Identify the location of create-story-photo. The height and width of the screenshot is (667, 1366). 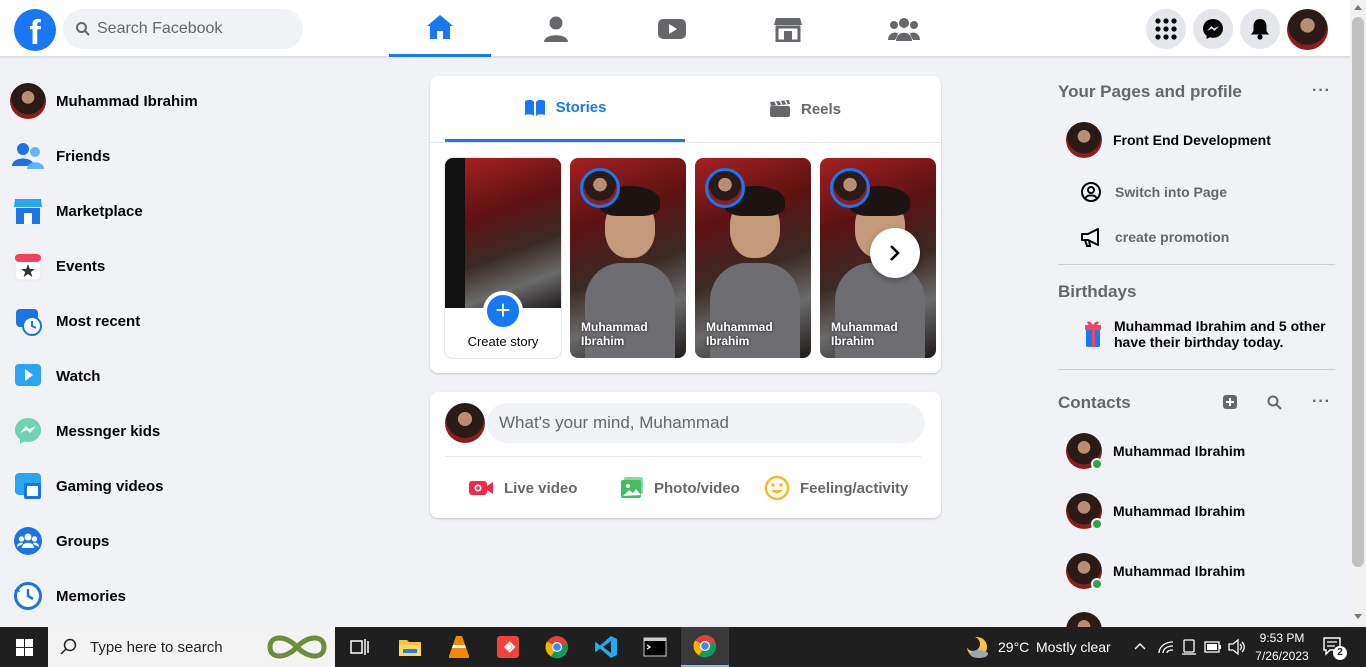
(503, 233).